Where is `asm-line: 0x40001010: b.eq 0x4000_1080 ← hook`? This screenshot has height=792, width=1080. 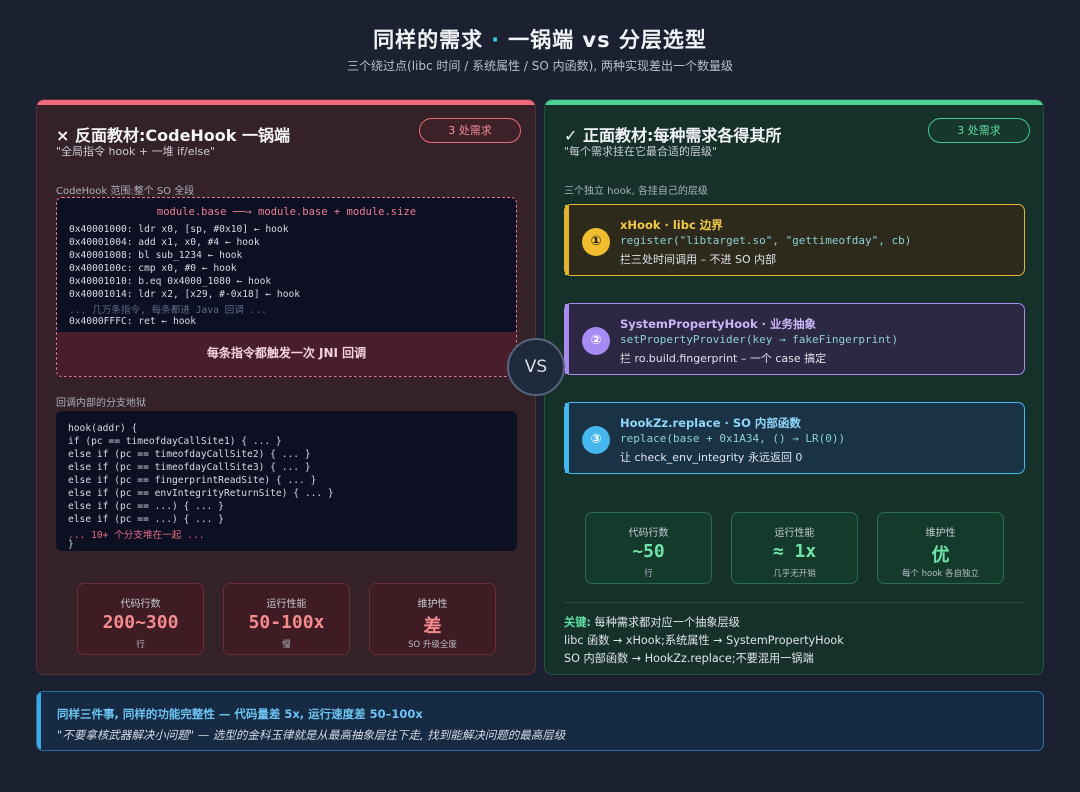 asm-line: 0x40001010: b.eq 0x4000_1080 ← hook is located at coordinates (170, 281).